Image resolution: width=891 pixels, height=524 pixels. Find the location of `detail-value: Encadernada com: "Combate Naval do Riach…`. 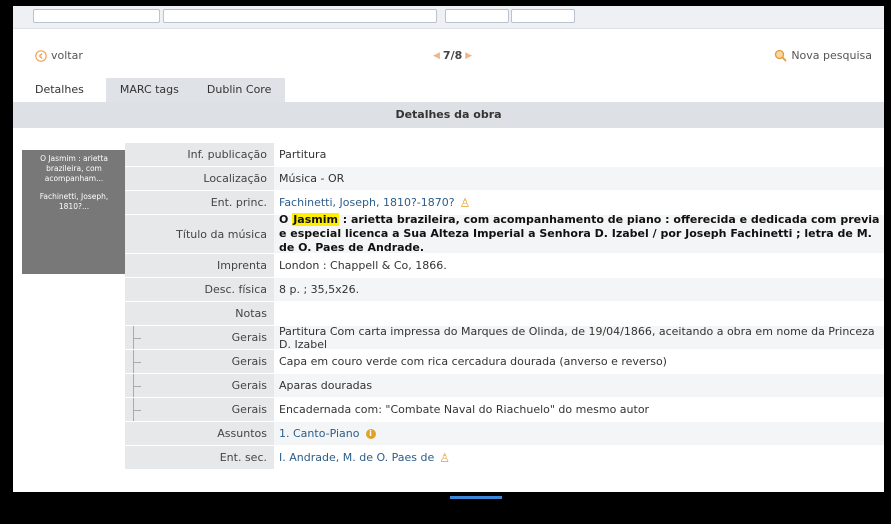

detail-value: Encadernada com: "Combate Naval do Riach… is located at coordinates (464, 409).